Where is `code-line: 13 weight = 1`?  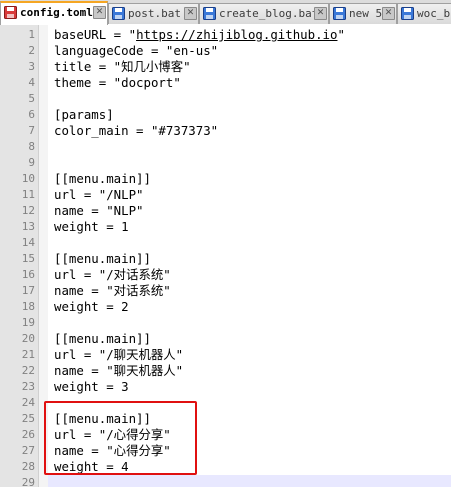
code-line: 13 weight = 1 is located at coordinates (225, 227).